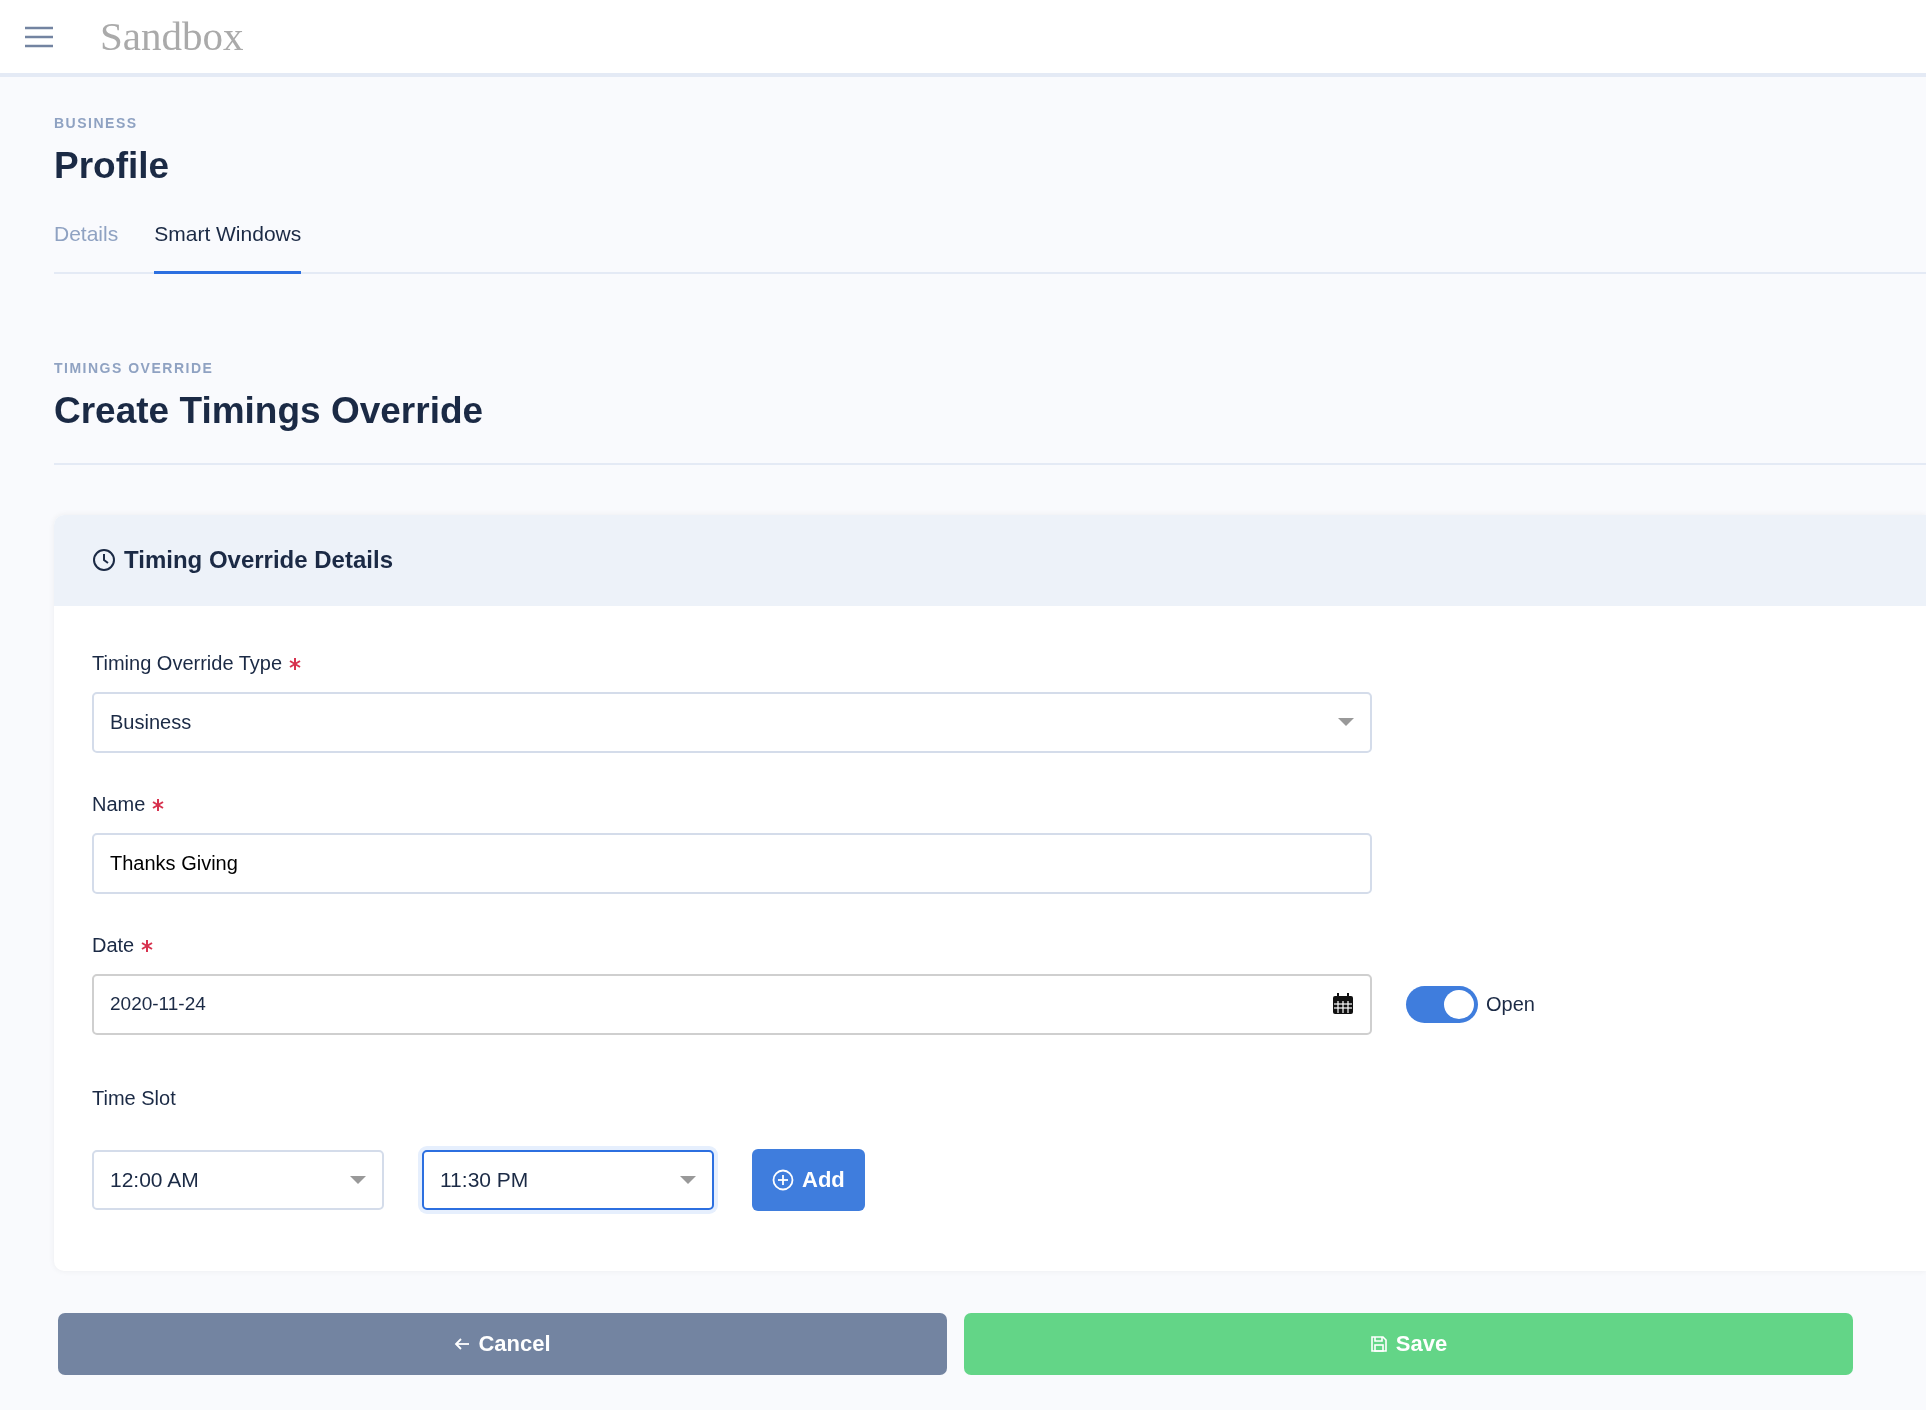 The width and height of the screenshot is (1926, 1410). I want to click on plus-circle-icon, so click(783, 1179).